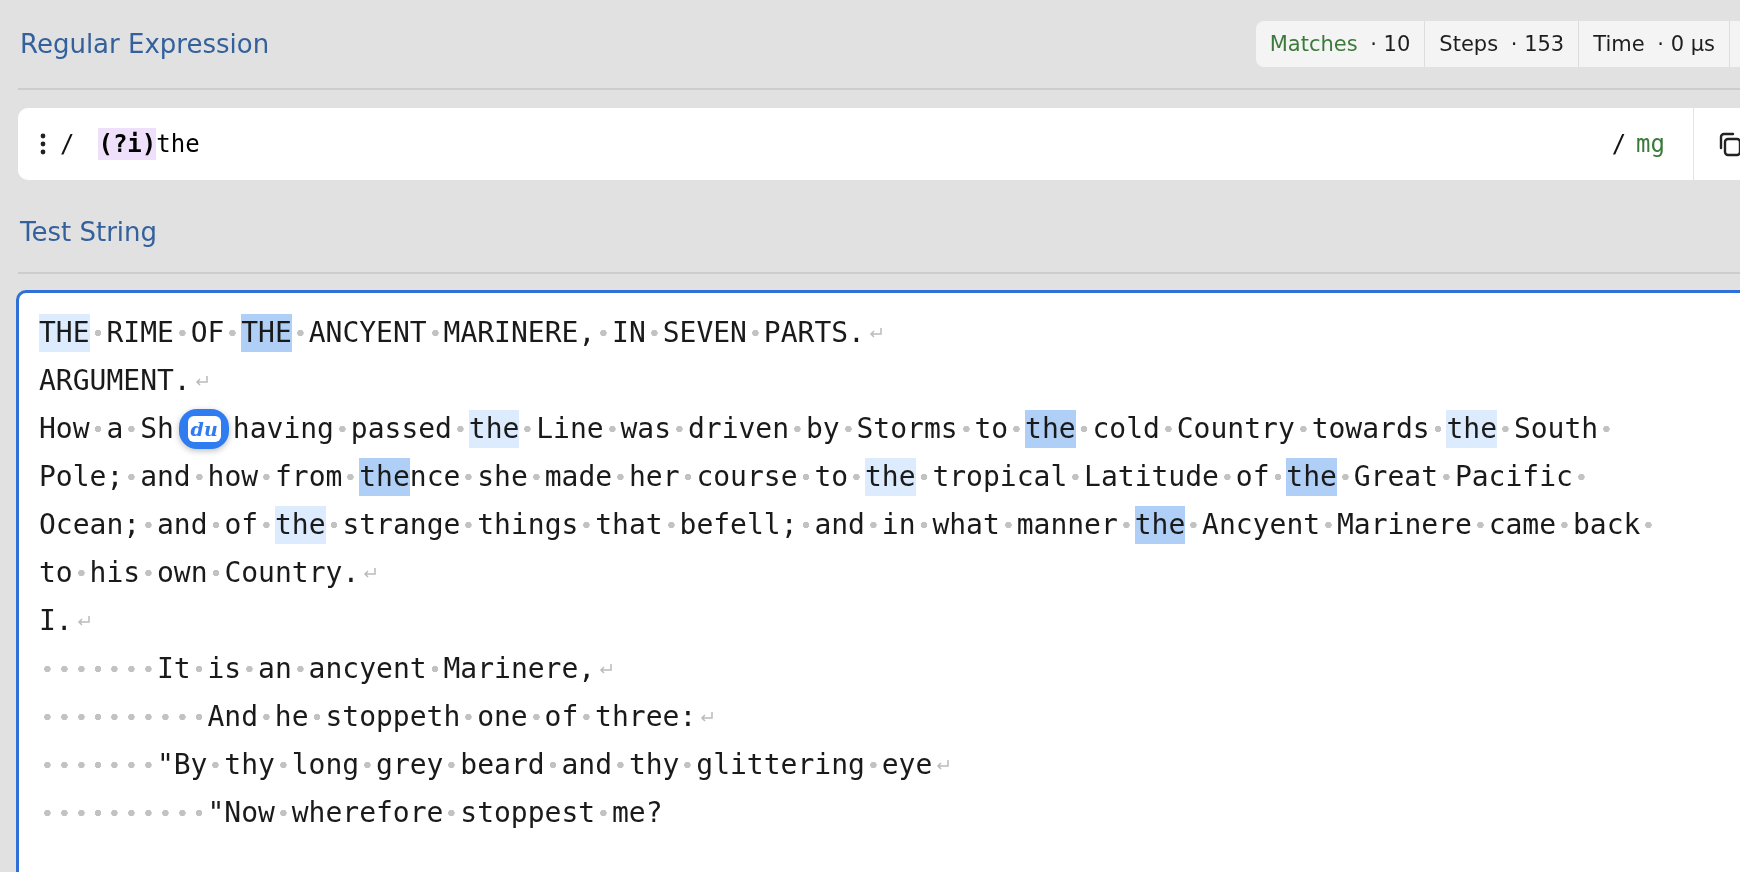 The image size is (1740, 872). What do you see at coordinates (1654, 44) in the screenshot?
I see `stat-item: Time · 0 µs` at bounding box center [1654, 44].